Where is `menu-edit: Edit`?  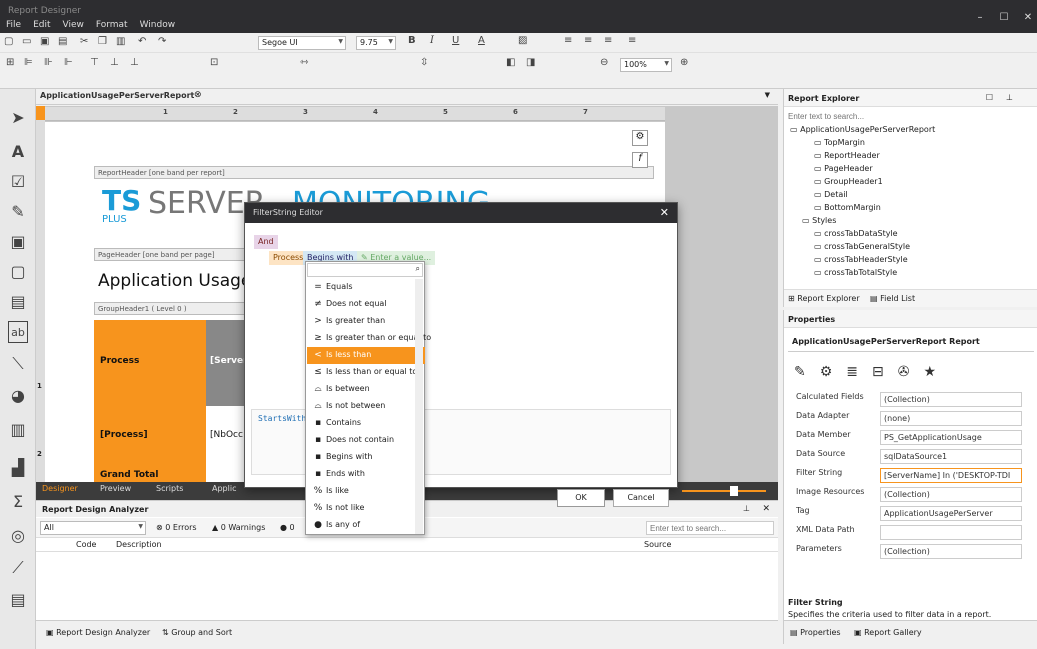
menu-edit: Edit is located at coordinates (41, 25).